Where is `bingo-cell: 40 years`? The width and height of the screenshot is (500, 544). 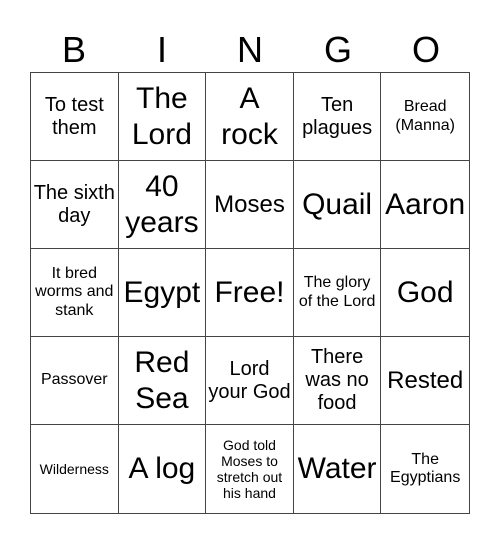
bingo-cell: 40 years is located at coordinates (162, 205).